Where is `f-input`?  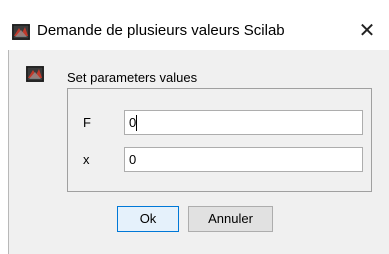
f-input is located at coordinates (243, 122).